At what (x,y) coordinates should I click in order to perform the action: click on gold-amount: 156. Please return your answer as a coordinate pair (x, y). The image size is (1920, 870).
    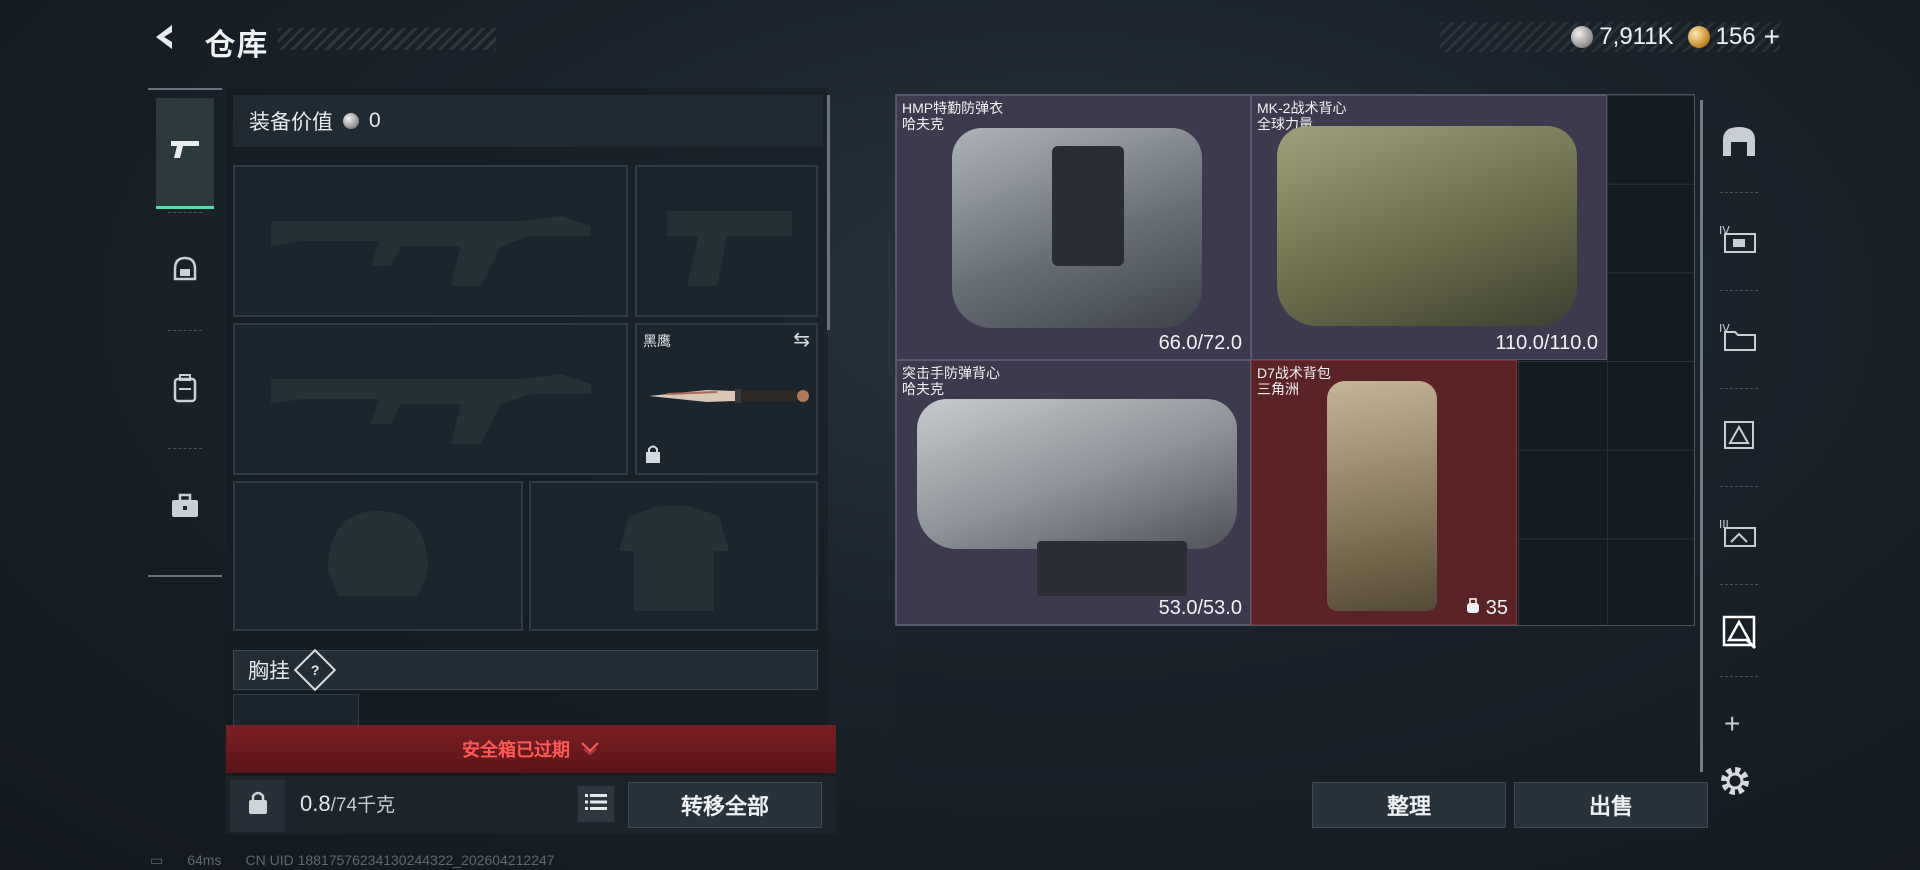
    Looking at the image, I should click on (1735, 36).